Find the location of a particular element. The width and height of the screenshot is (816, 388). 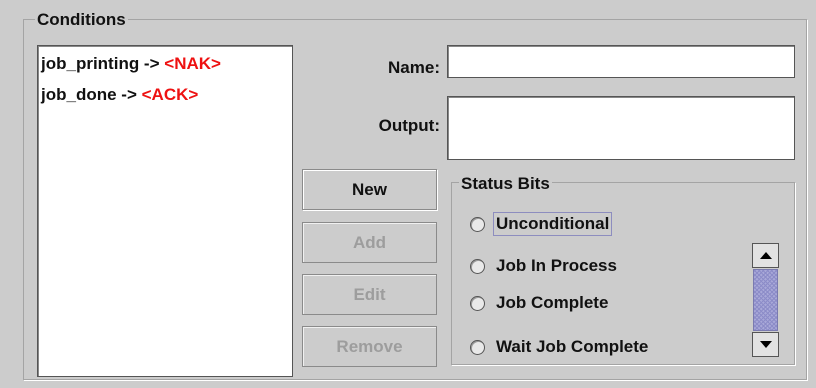

radio-label: Wait Job Complete is located at coordinates (572, 346).